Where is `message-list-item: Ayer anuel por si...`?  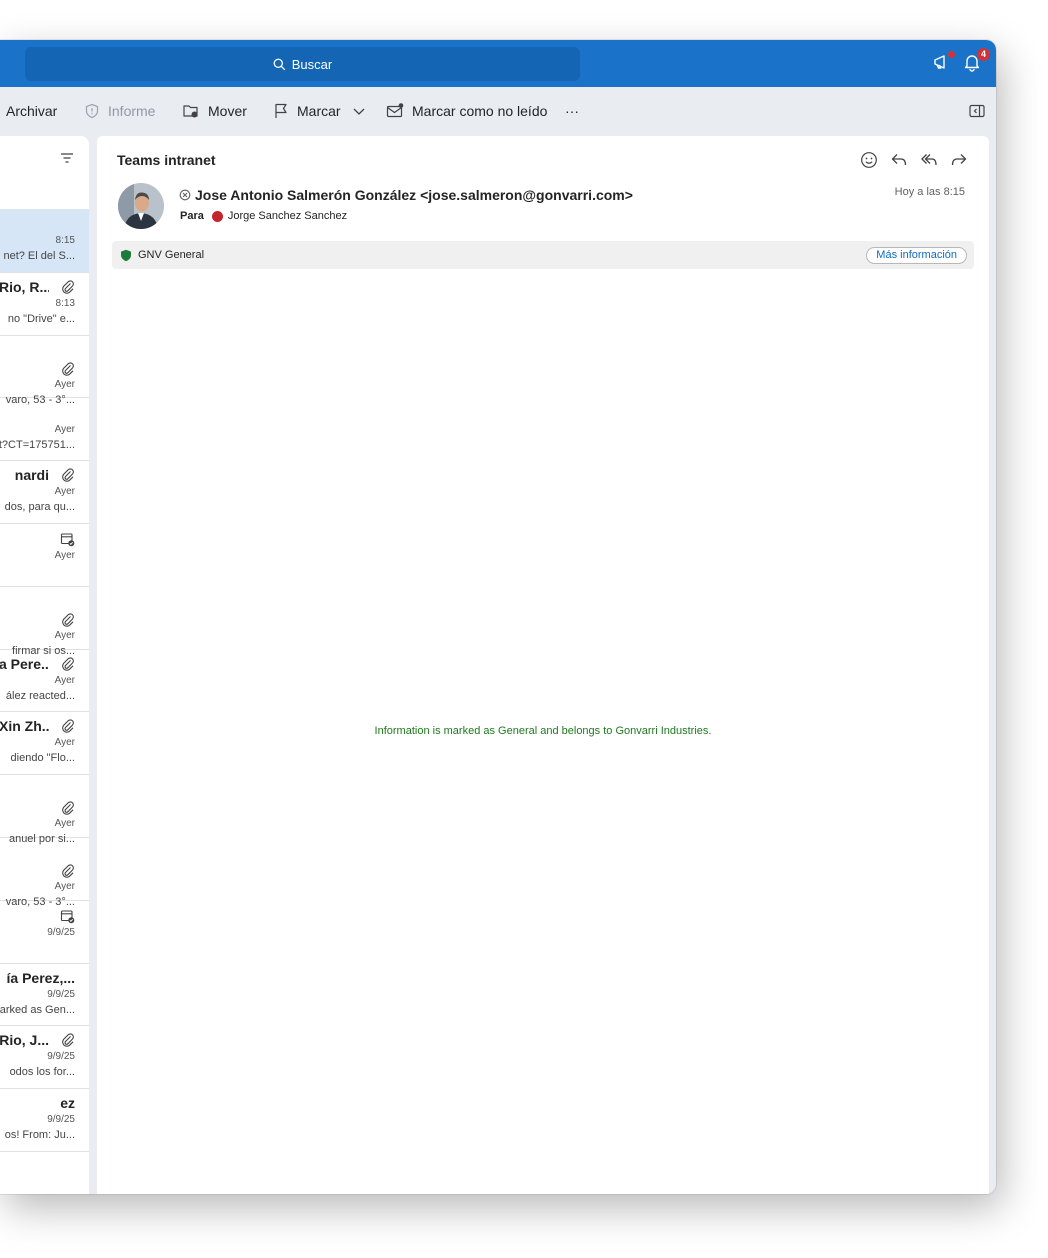
message-list-item: Ayer anuel por si... is located at coordinates (44, 809).